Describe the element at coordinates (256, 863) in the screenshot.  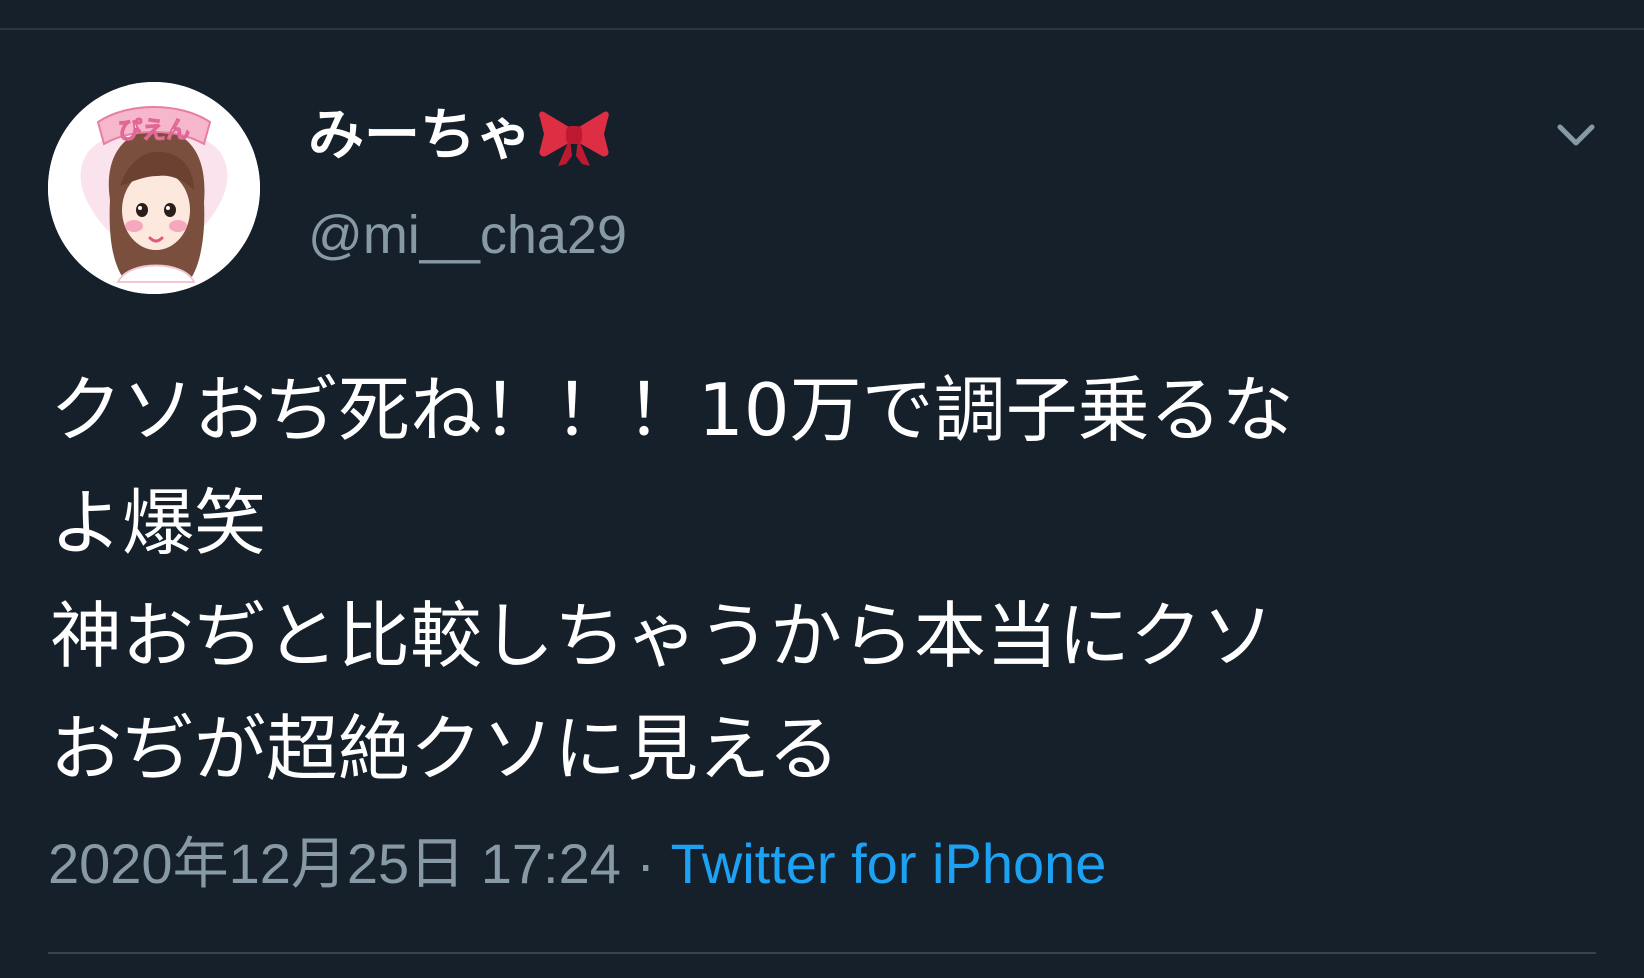
I see `tweet-date: 2020年12月25日` at that location.